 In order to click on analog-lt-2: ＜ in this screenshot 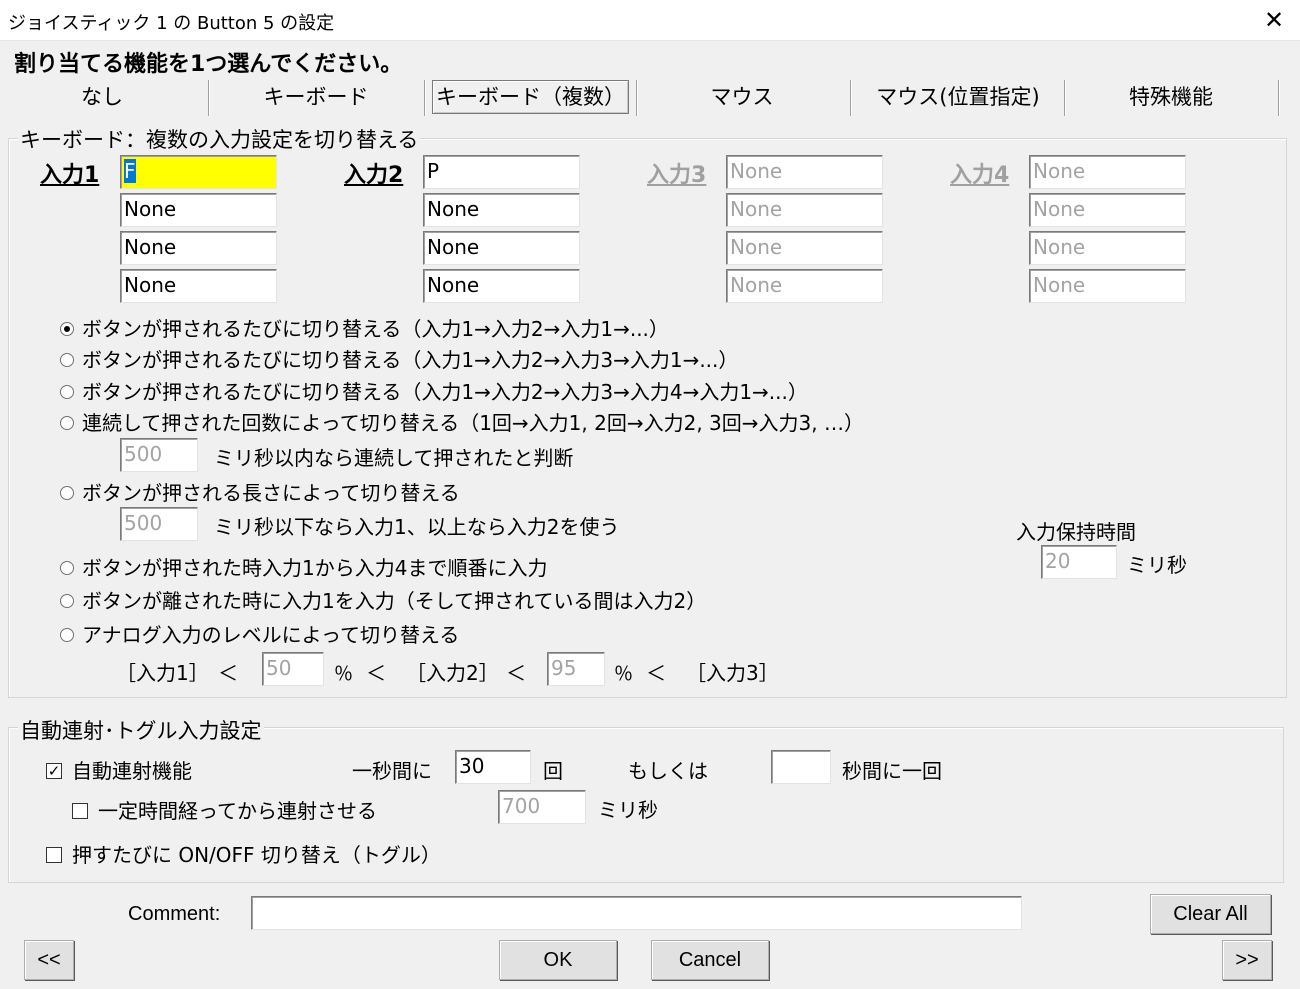, I will do `click(376, 673)`.